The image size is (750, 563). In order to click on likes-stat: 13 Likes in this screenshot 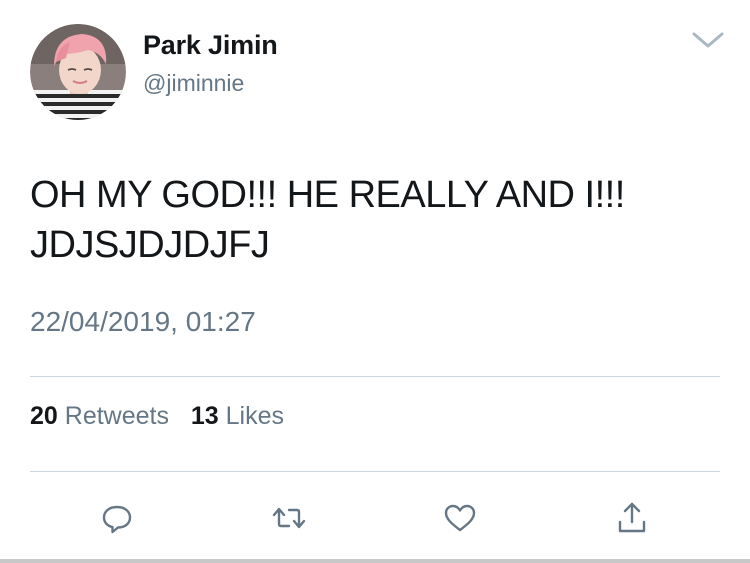, I will do `click(237, 416)`.